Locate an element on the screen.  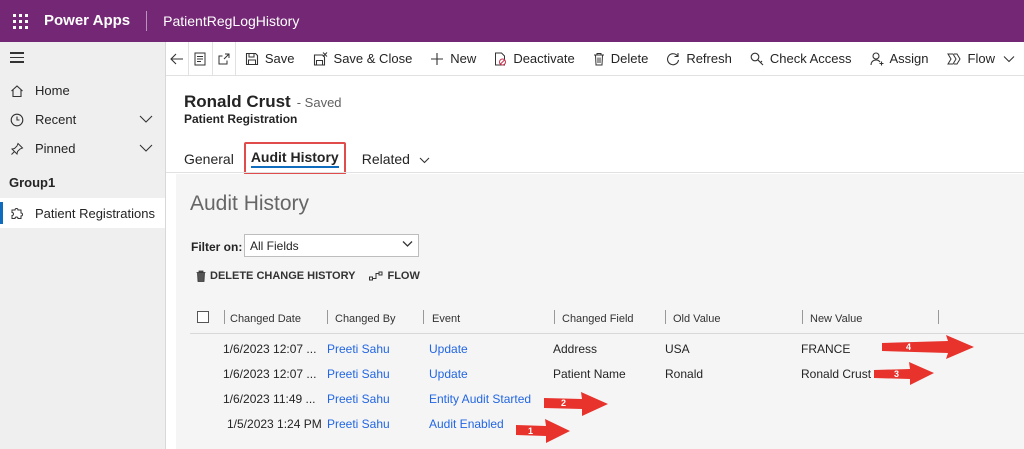
changed-date-cell: 1/5/2023 1:24 PM is located at coordinates (274, 424).